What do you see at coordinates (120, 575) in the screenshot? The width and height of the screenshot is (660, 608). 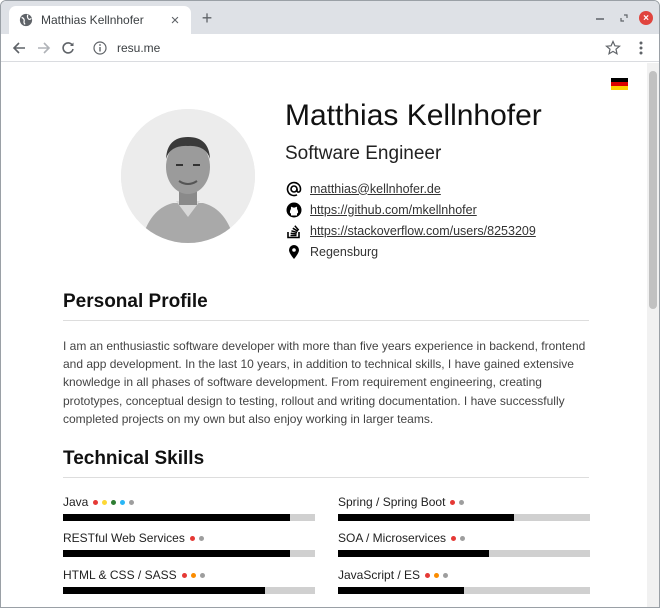 I see `skill-name: HTML & CSS / SASS` at bounding box center [120, 575].